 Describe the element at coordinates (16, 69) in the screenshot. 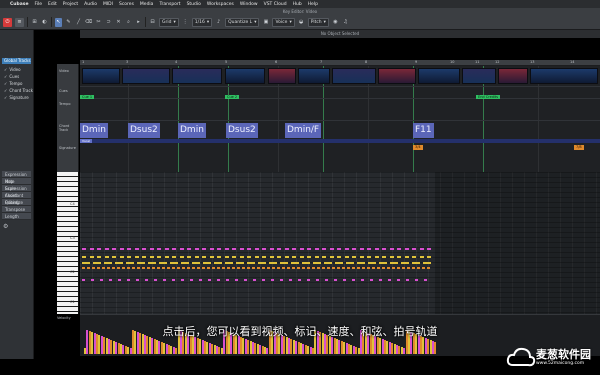

I see `global-track-video: ✓ Video` at that location.